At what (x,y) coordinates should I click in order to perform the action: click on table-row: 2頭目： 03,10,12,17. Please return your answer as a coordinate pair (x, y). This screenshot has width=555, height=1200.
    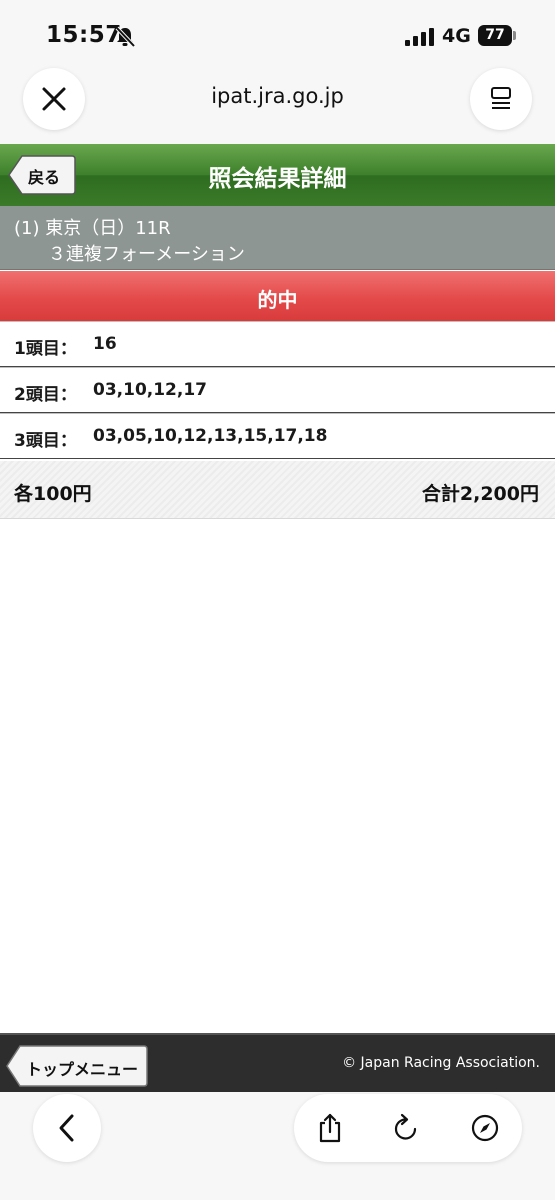
    Looking at the image, I should click on (277, 390).